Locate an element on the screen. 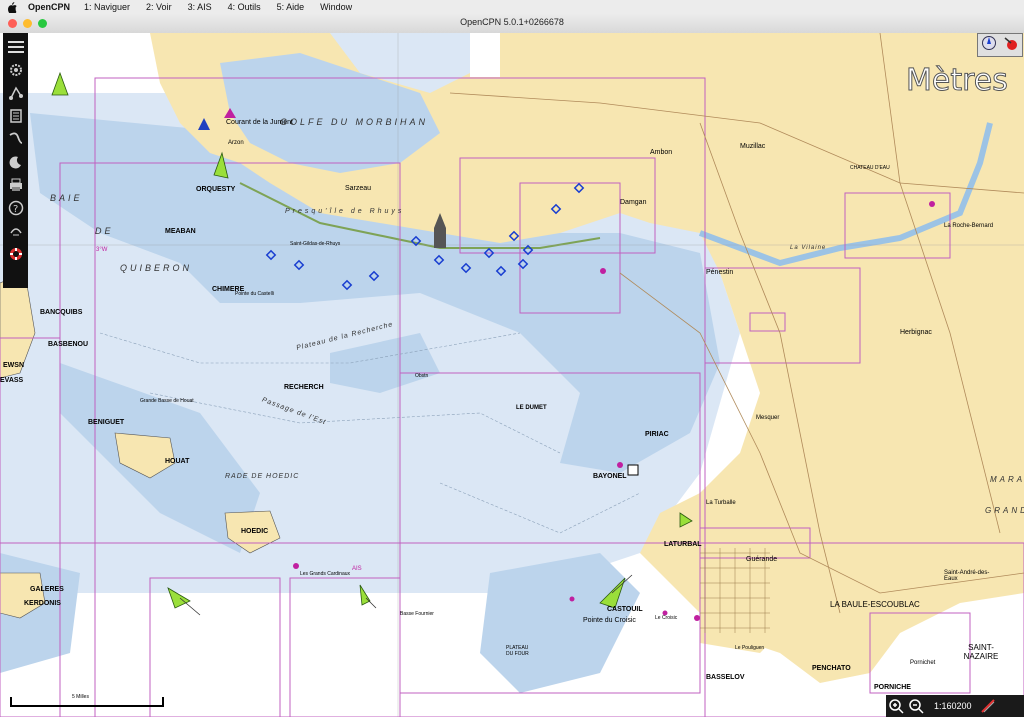  settings-gear-icon is located at coordinates (15, 69).